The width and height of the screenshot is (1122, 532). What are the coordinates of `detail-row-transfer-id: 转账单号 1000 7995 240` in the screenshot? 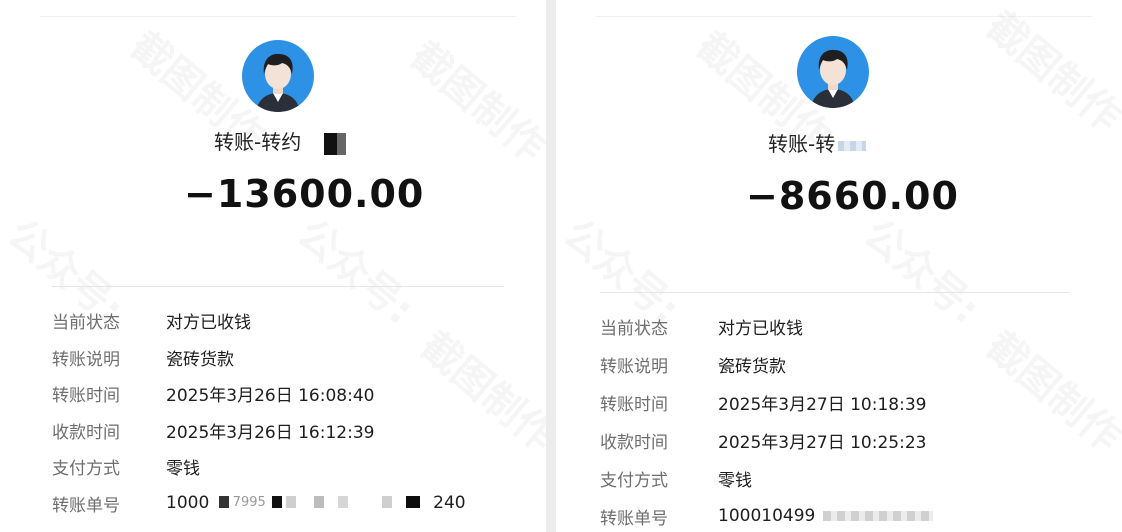 It's located at (259, 503).